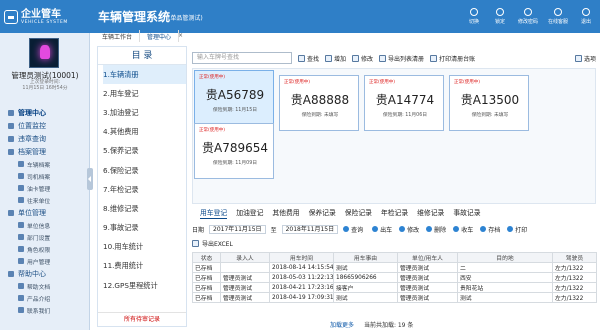 The height and width of the screenshot is (330, 600). What do you see at coordinates (308, 58) in the screenshot?
I see `find-button: 查找` at bounding box center [308, 58].